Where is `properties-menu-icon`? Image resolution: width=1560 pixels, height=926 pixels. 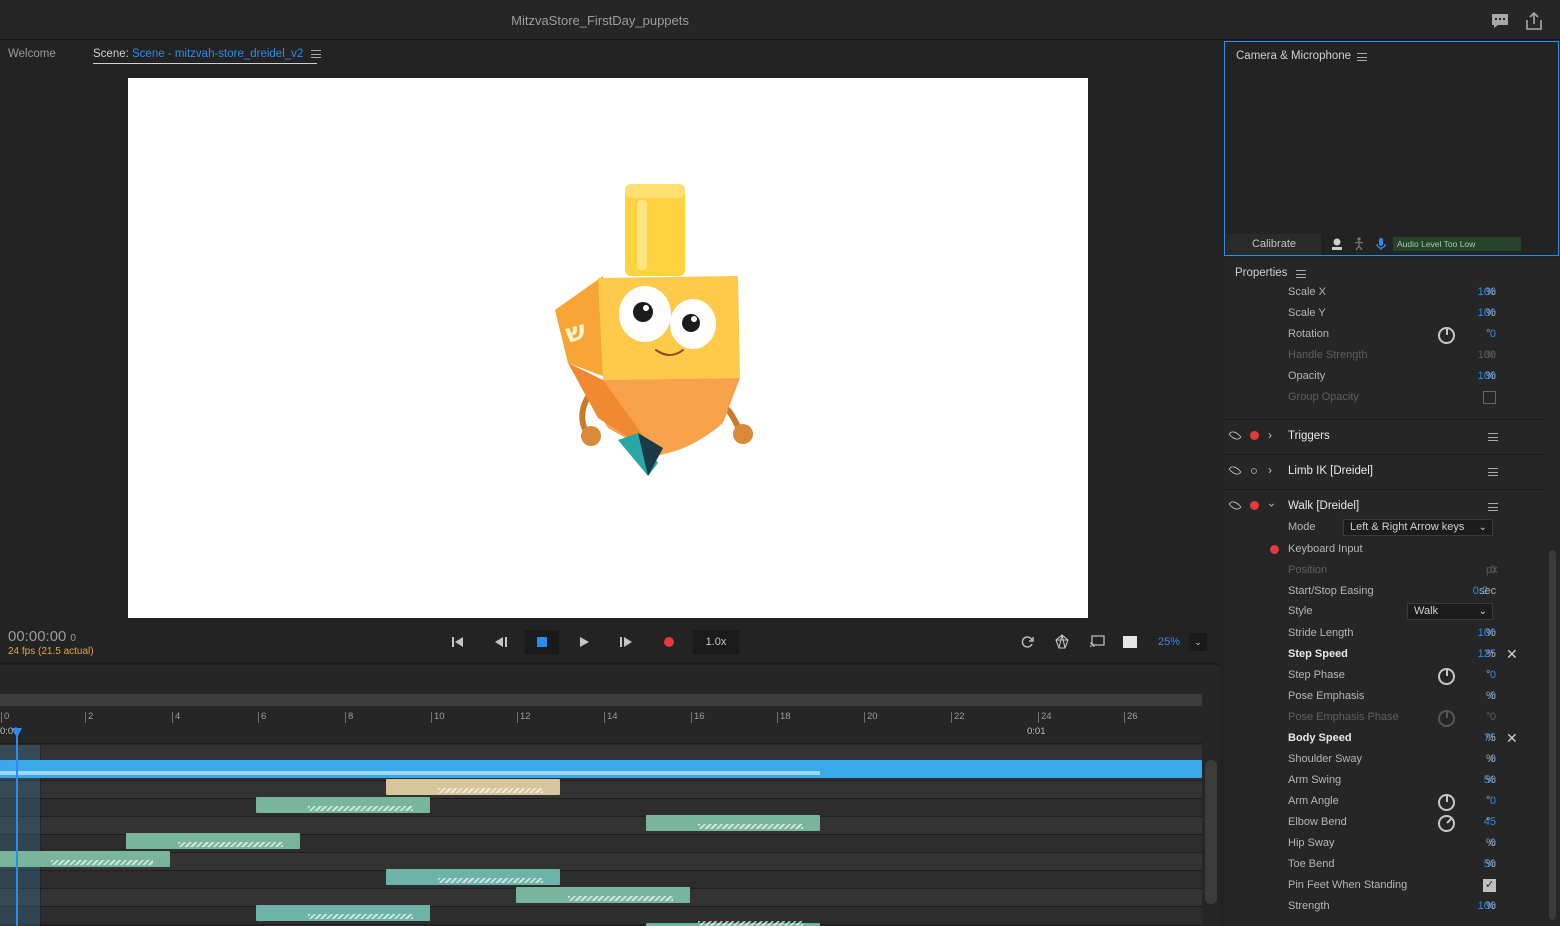 properties-menu-icon is located at coordinates (1301, 274).